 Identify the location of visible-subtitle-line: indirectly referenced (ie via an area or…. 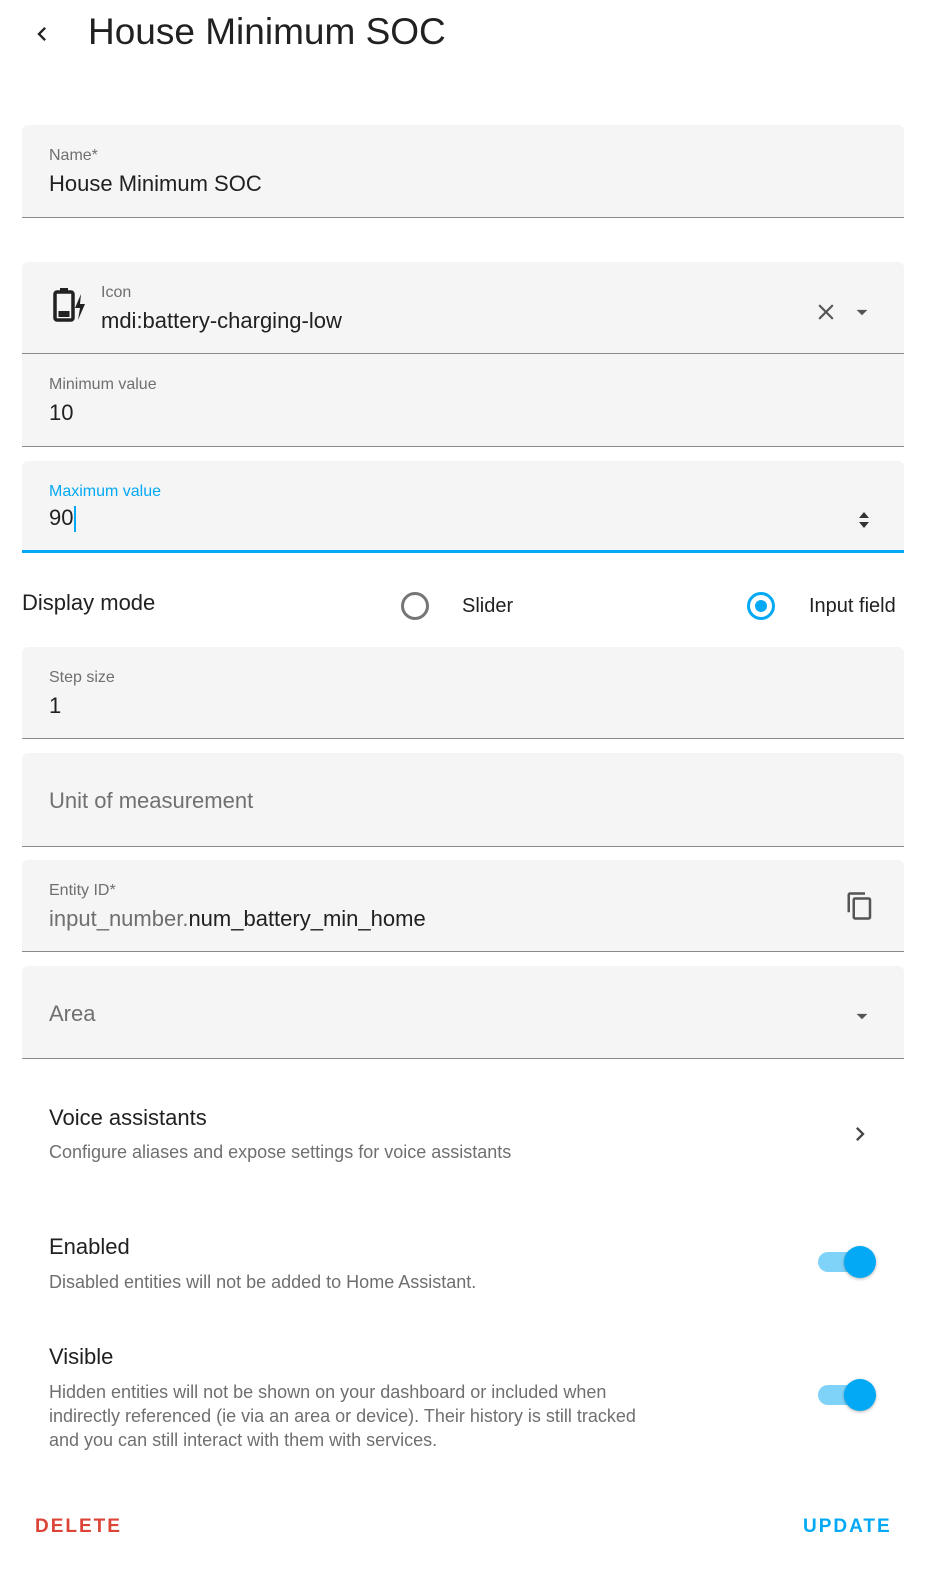
(342, 1416).